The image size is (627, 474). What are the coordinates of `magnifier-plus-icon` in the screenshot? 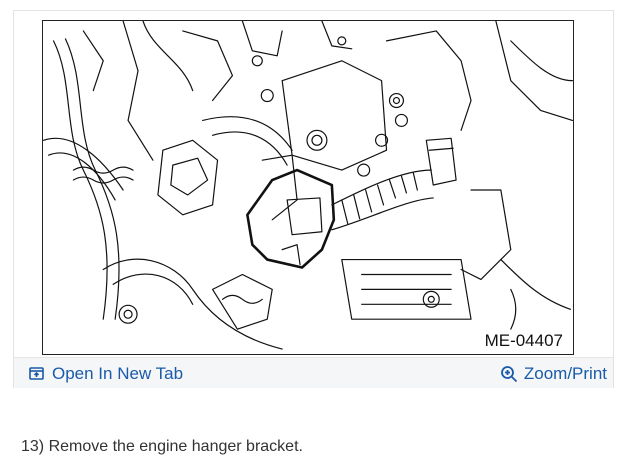 It's located at (509, 374).